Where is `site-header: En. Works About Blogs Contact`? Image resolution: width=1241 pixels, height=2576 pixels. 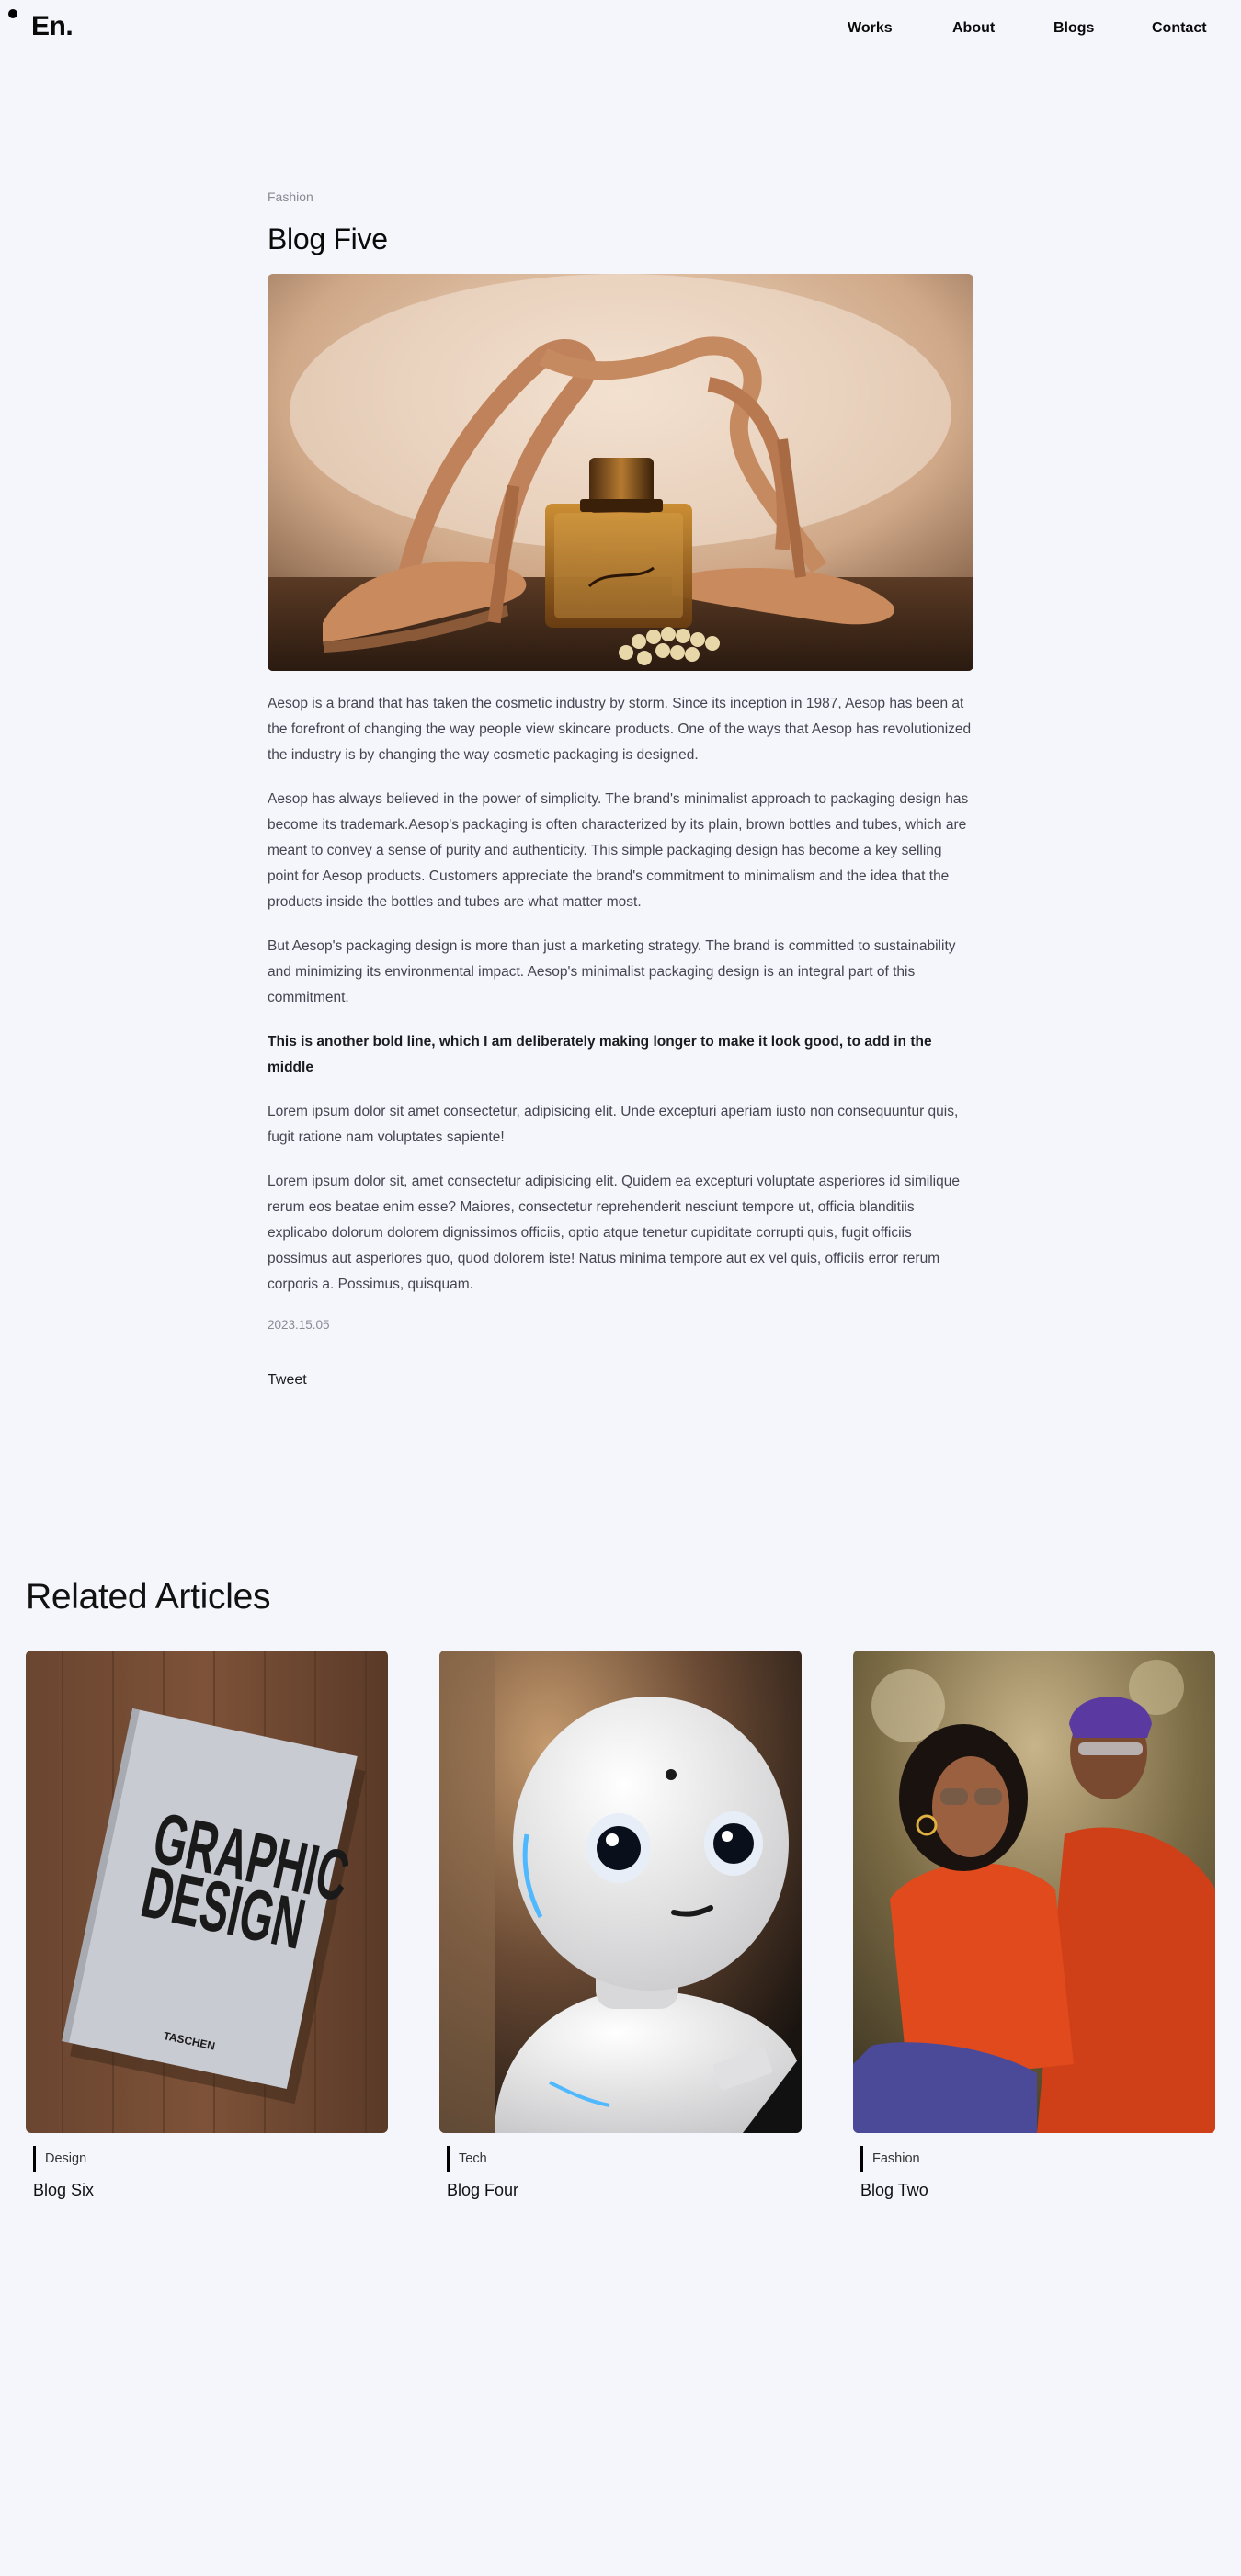
site-header: En. Works About Blogs Contact is located at coordinates (620, 30).